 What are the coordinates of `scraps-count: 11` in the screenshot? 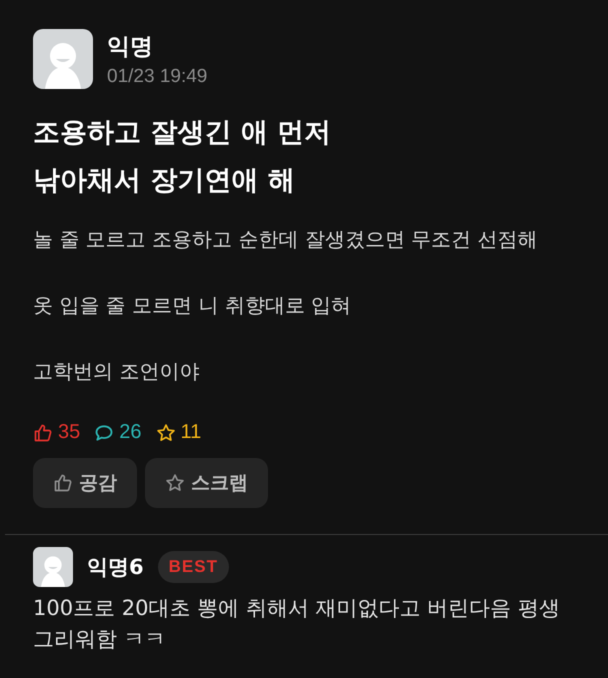 It's located at (191, 432).